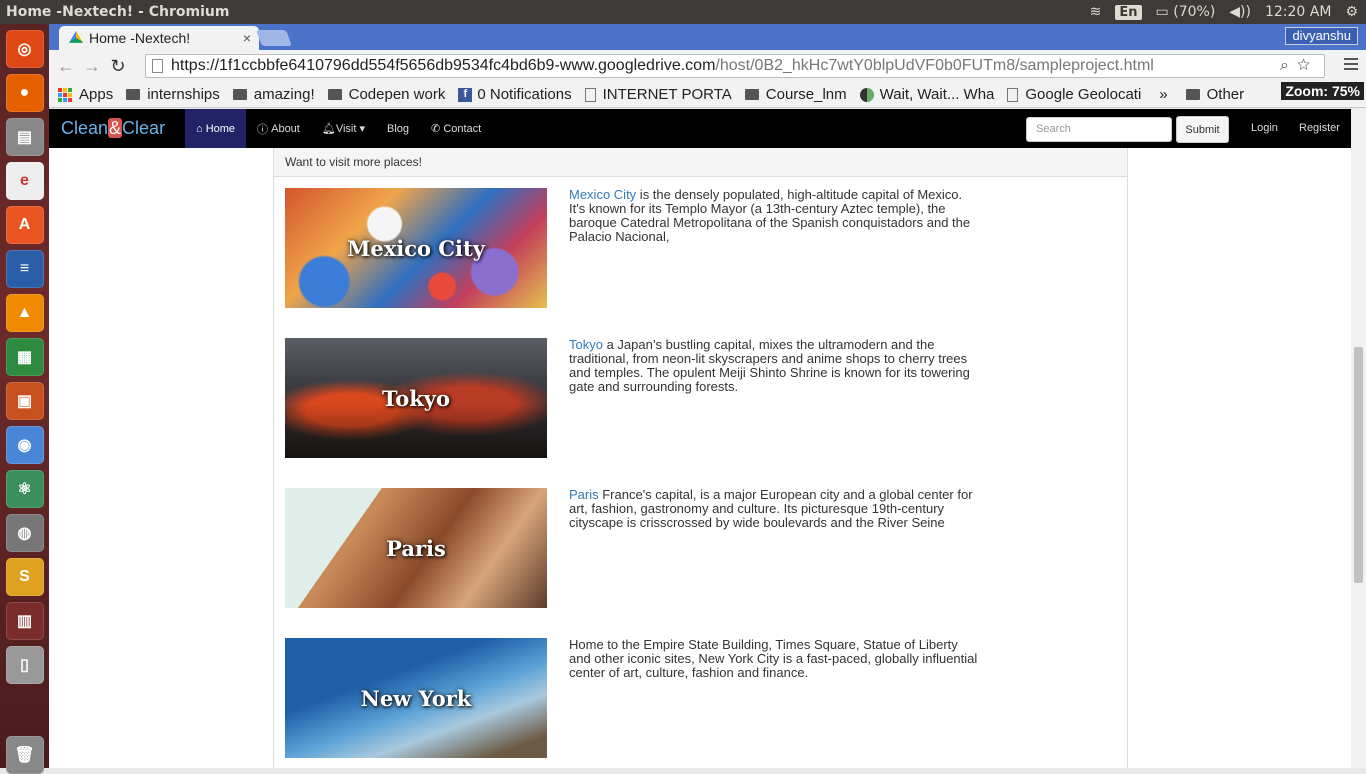  What do you see at coordinates (24, 577) in the screenshot?
I see `sublime-text-icon: S` at bounding box center [24, 577].